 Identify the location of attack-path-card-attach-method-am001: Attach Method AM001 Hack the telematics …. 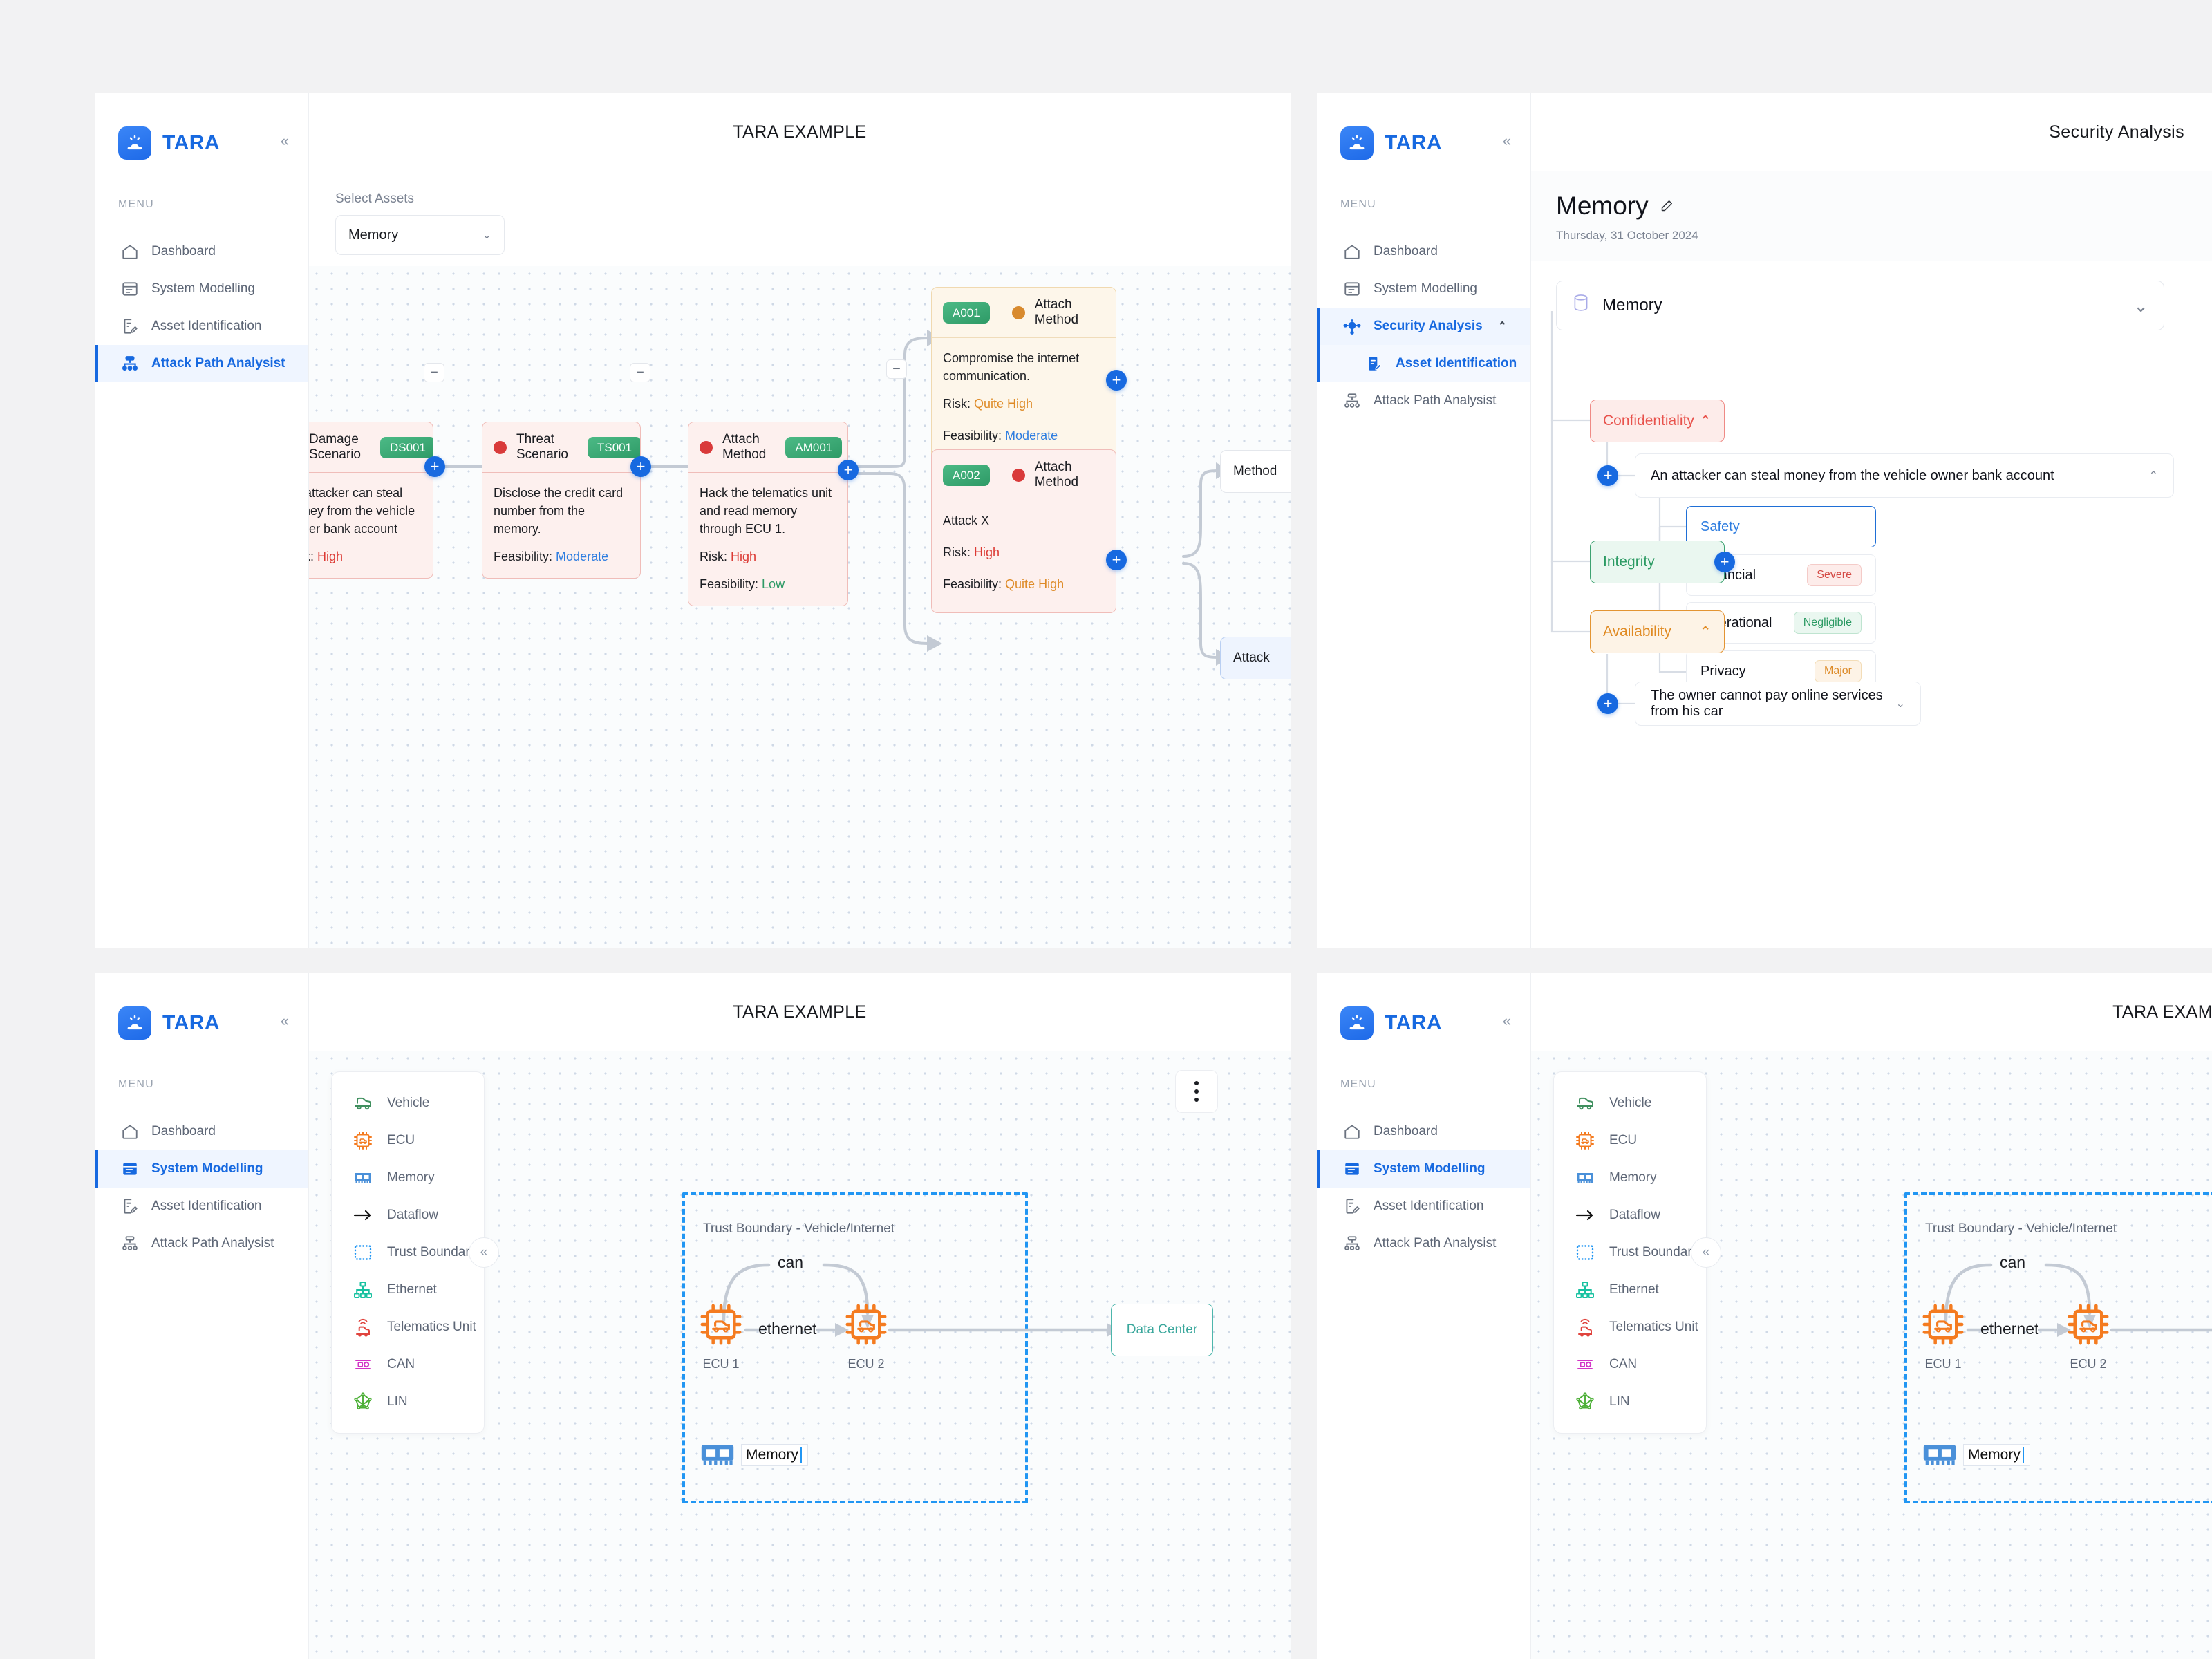
(768, 514).